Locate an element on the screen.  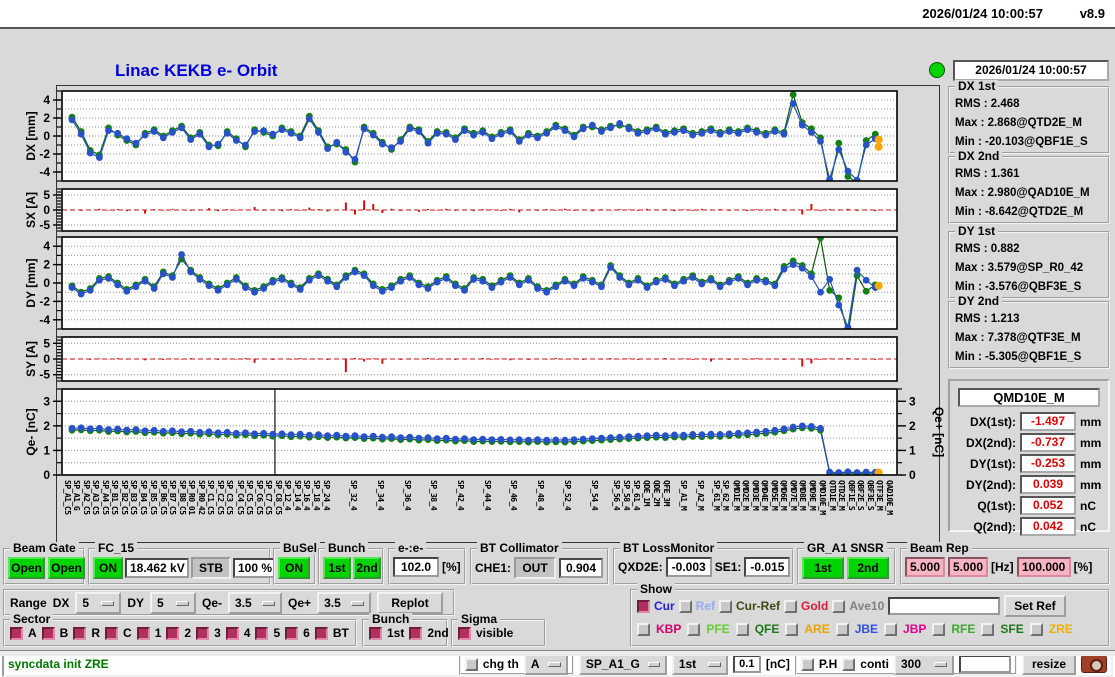
range-dx-select: 5 is located at coordinates (98, 603).